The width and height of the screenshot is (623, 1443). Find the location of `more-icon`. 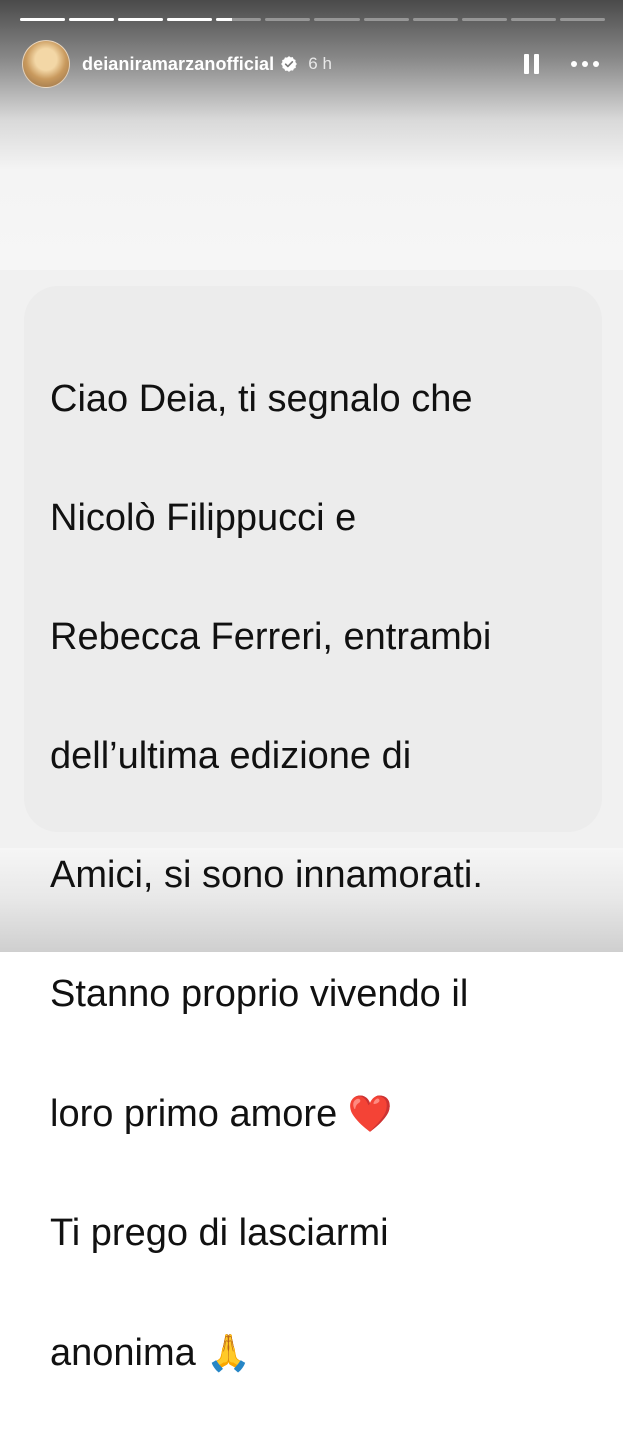

more-icon is located at coordinates (585, 64).